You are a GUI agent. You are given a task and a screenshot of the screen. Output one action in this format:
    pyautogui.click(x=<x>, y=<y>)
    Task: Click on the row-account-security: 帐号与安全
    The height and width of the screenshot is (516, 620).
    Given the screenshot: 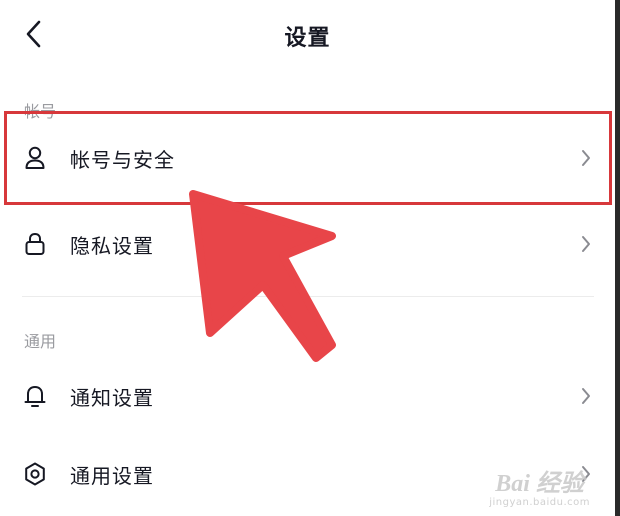 What is the action you would take?
    pyautogui.click(x=308, y=158)
    